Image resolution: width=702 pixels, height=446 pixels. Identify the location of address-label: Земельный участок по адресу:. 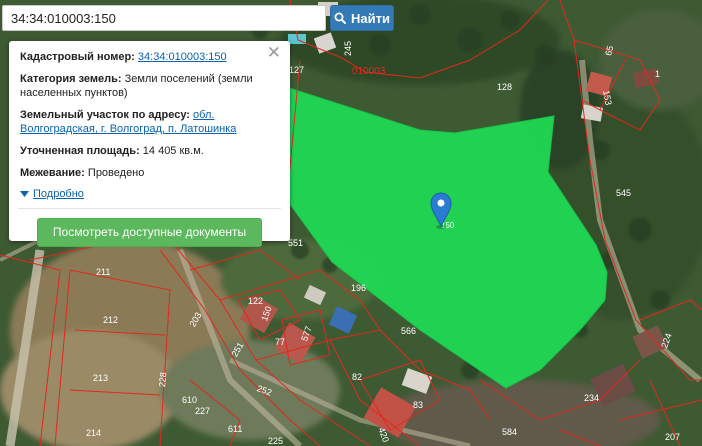
(105, 115).